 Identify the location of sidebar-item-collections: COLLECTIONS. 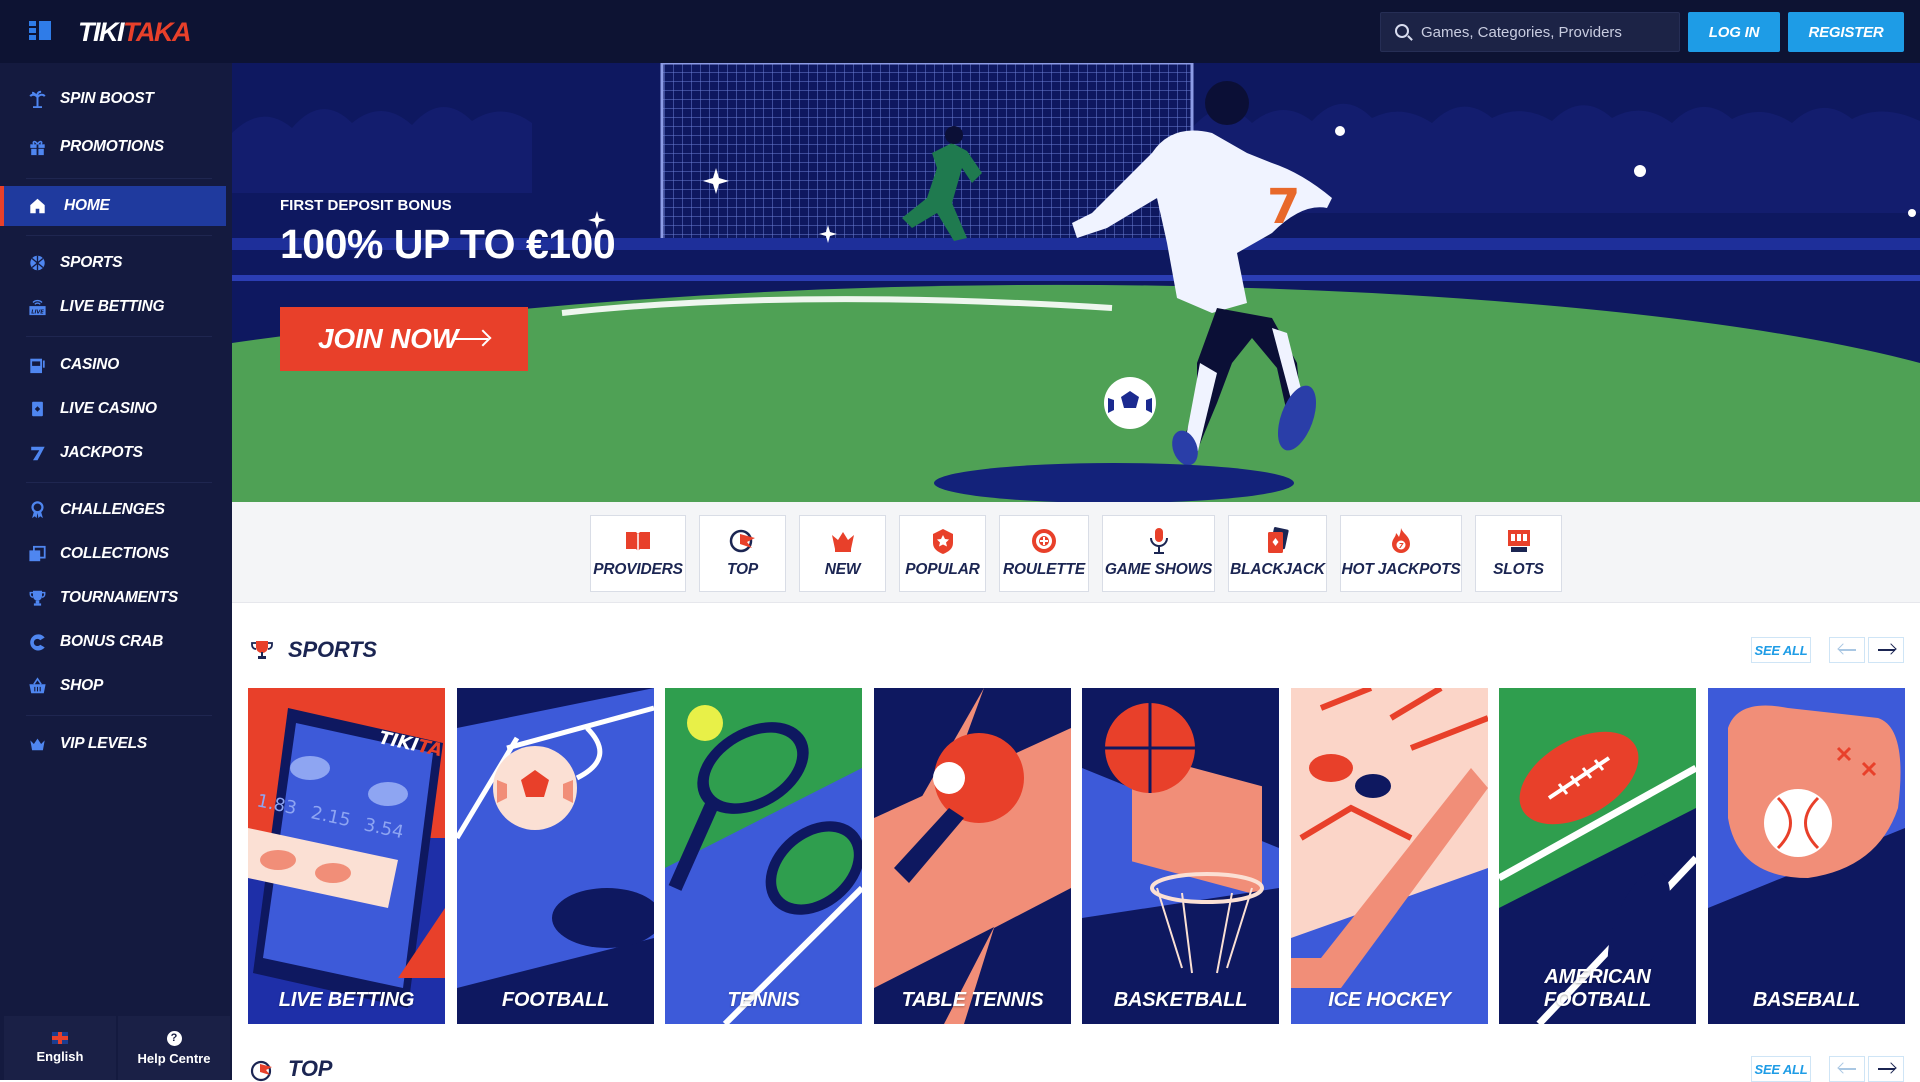
(113, 554).